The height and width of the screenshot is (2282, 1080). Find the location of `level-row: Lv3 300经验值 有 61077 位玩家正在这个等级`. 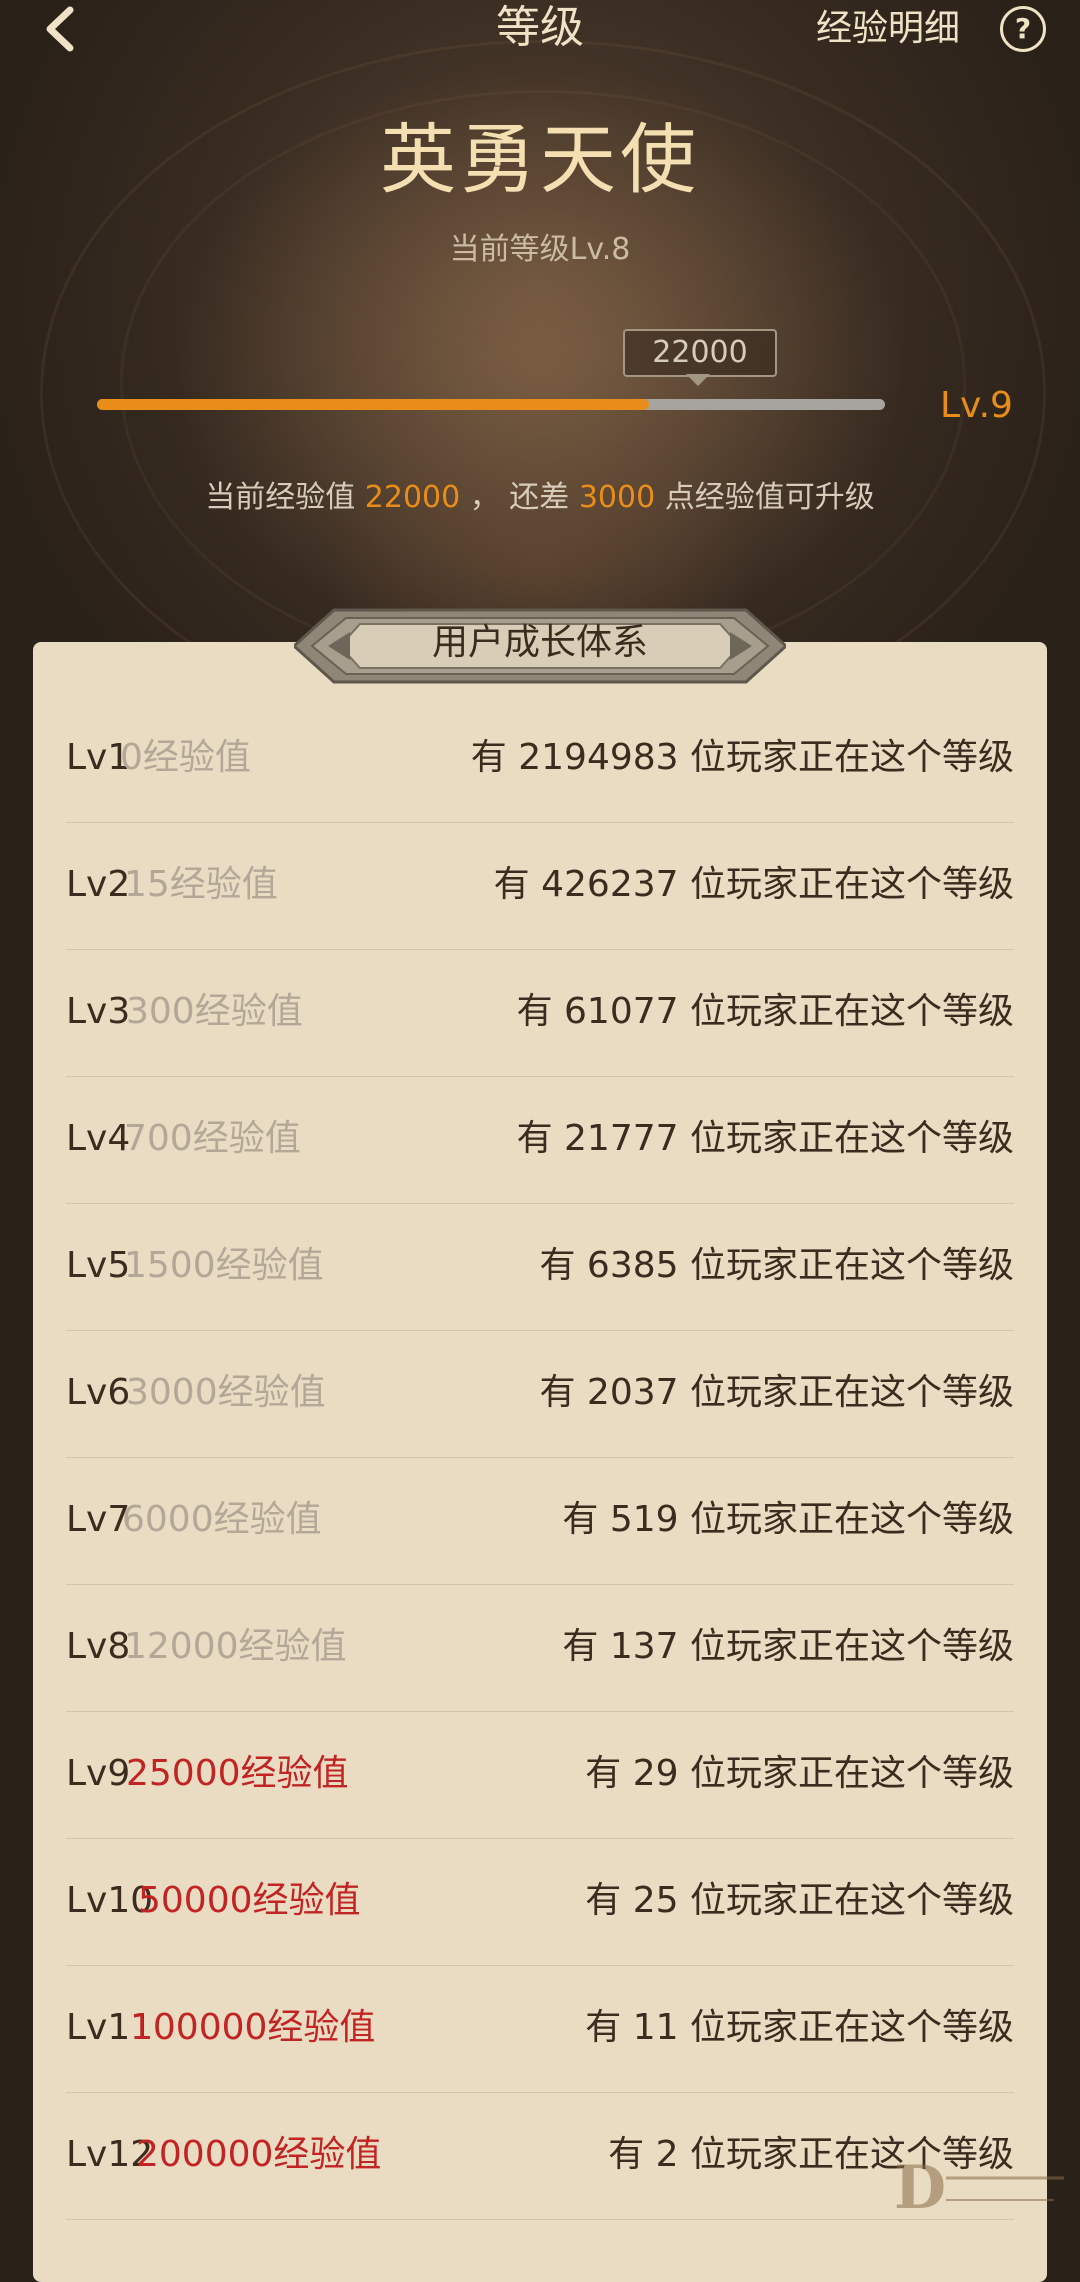

level-row: Lv3 300经验值 有 61077 位玩家正在这个等级 is located at coordinates (540, 1013).